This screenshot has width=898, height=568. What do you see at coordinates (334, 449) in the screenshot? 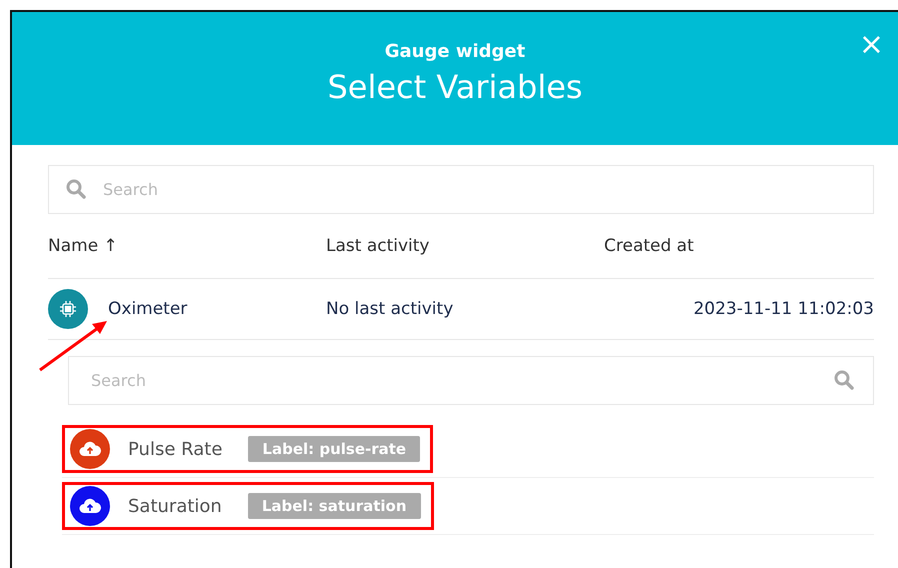
I see `label-tag: Label: pulse-rate` at bounding box center [334, 449].